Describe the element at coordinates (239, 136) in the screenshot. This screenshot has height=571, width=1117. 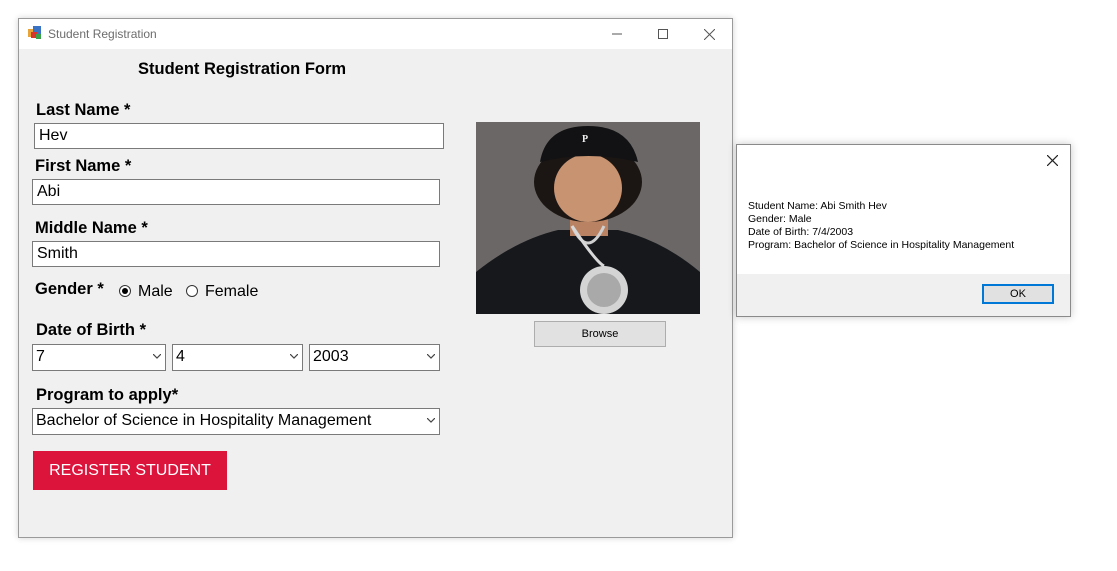
I see `last-name-field: Hev` at that location.